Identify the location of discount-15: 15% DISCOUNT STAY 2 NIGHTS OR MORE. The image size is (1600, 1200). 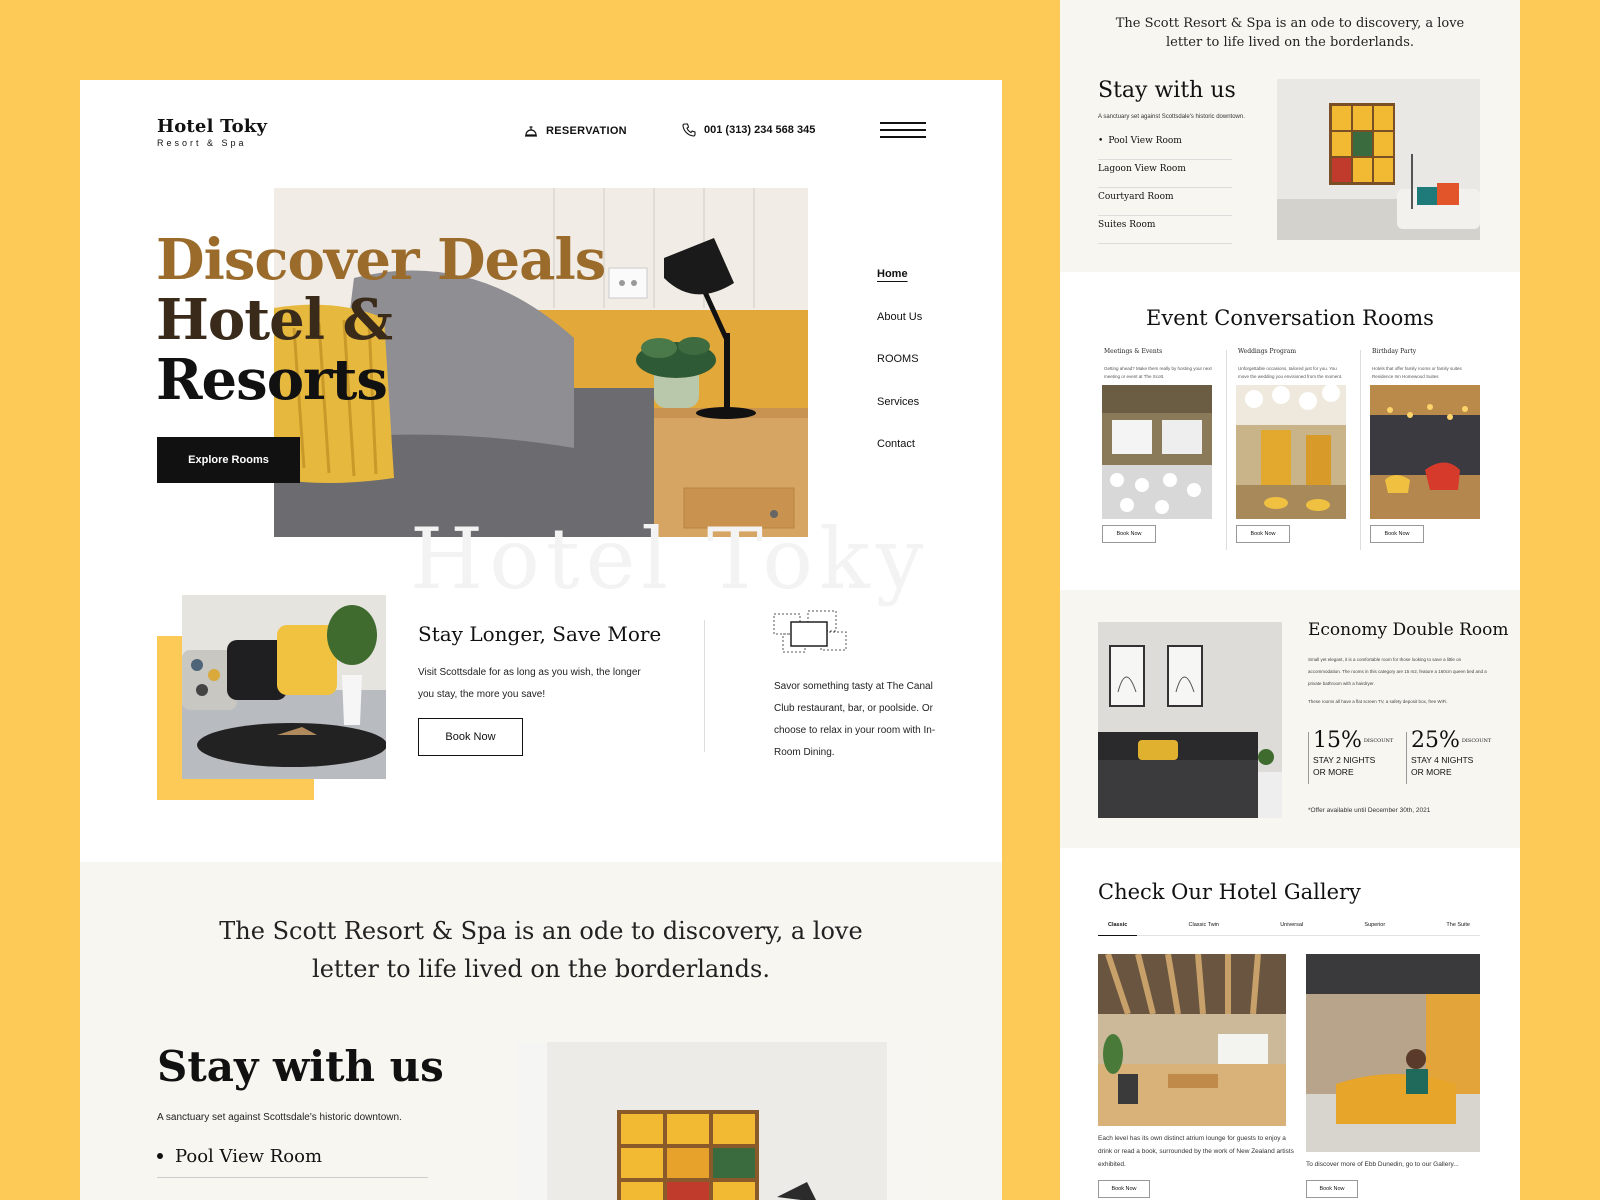
(1353, 752).